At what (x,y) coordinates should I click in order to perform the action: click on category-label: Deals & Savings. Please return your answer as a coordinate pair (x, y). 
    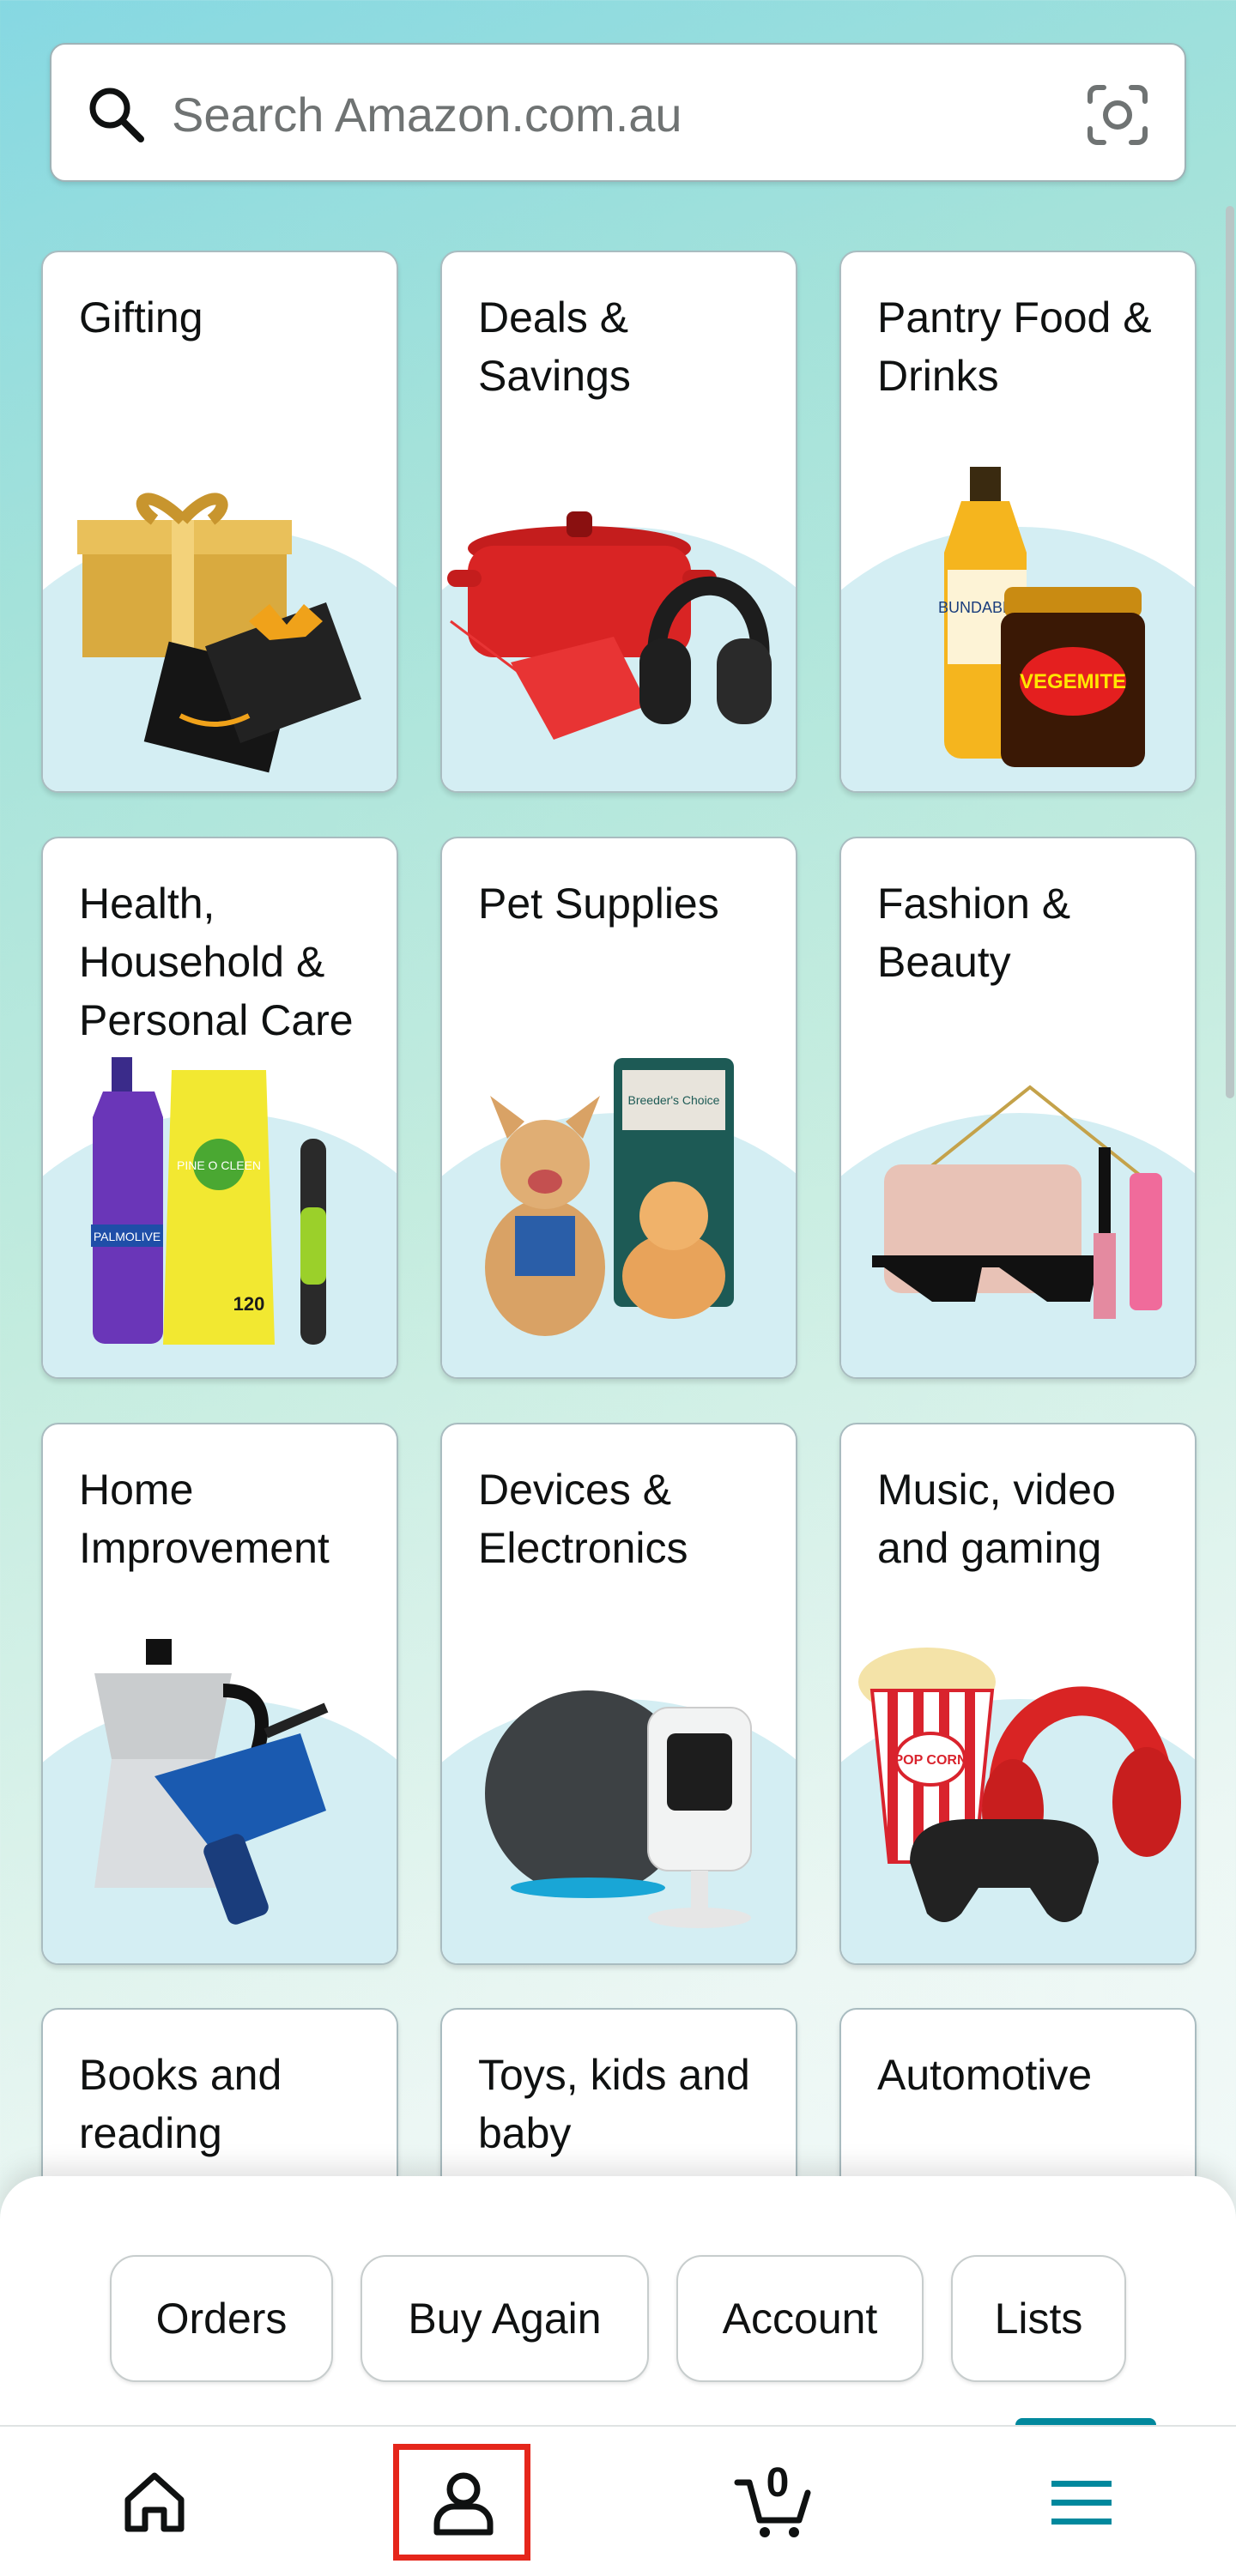
    Looking at the image, I should click on (554, 346).